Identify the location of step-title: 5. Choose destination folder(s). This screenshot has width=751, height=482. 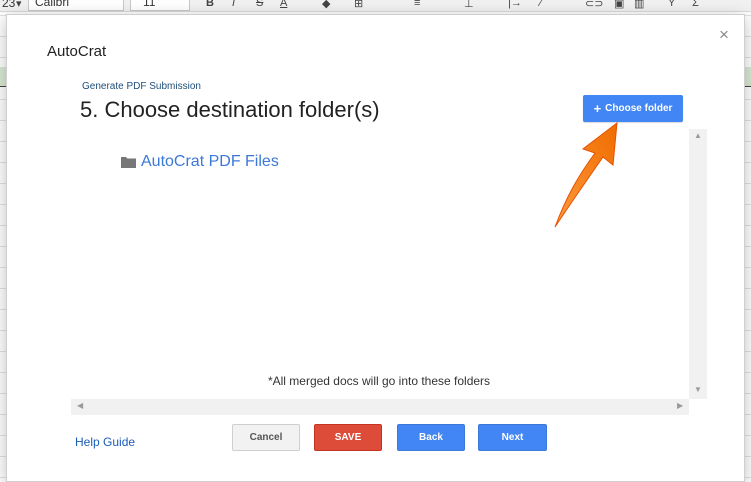
(230, 109).